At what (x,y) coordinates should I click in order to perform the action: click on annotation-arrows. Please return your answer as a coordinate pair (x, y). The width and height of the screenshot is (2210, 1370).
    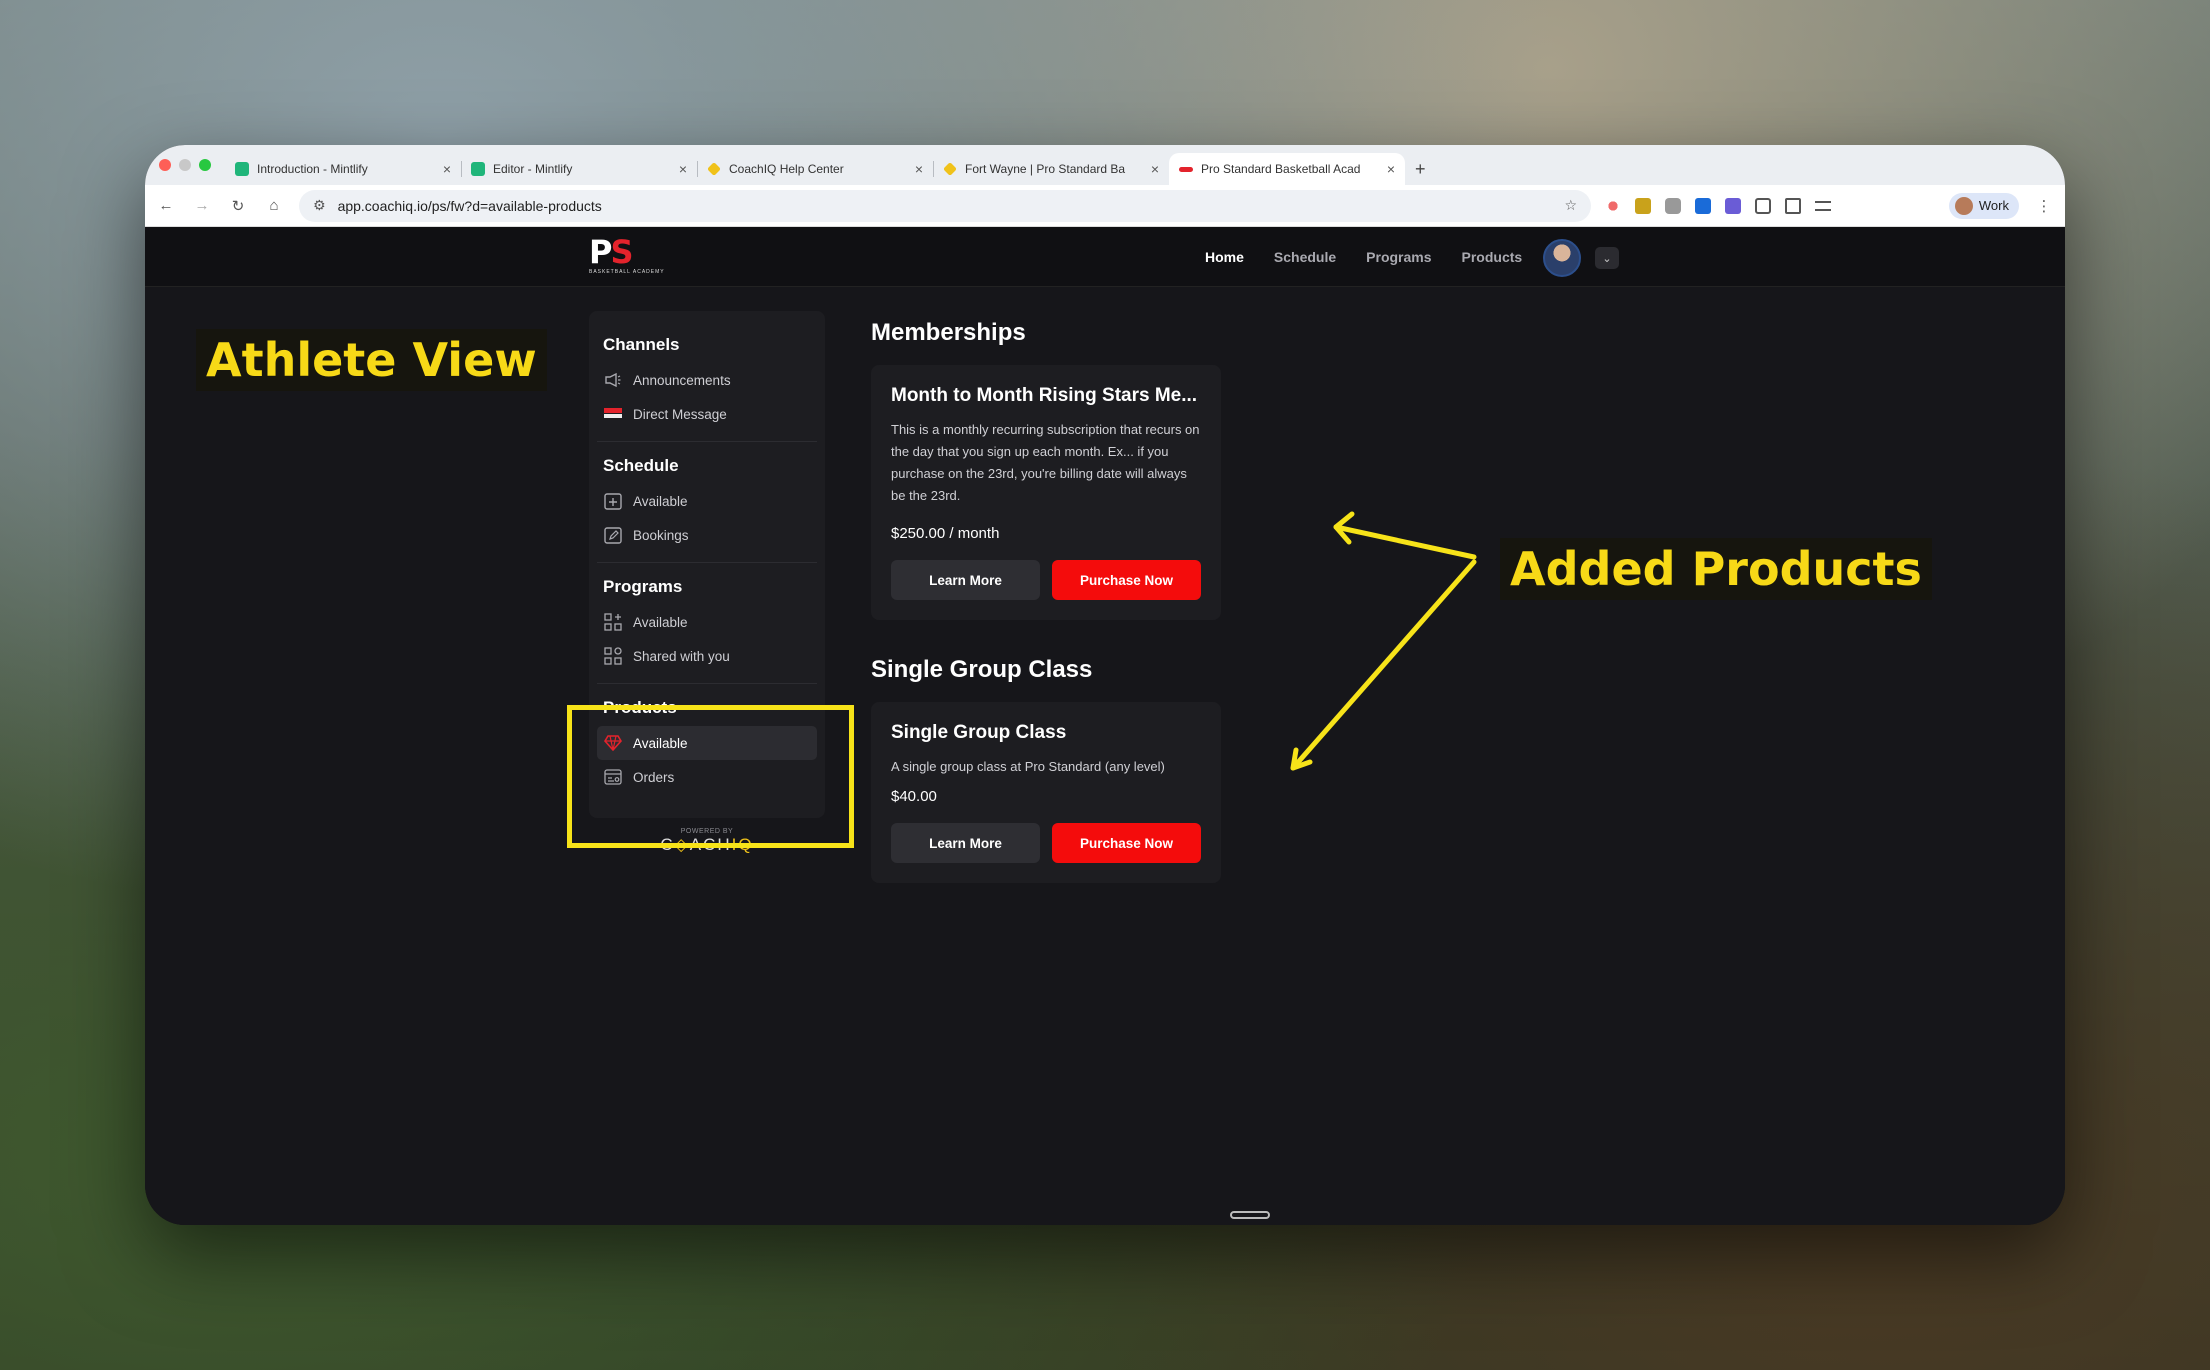
    Looking at the image, I should click on (1383, 641).